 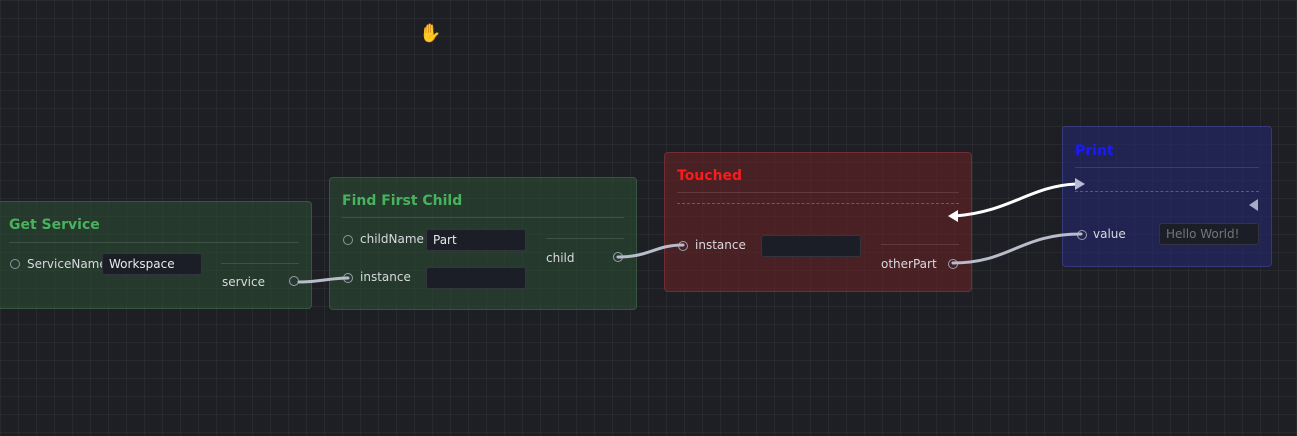 What do you see at coordinates (476, 240) in the screenshot?
I see `childname-field` at bounding box center [476, 240].